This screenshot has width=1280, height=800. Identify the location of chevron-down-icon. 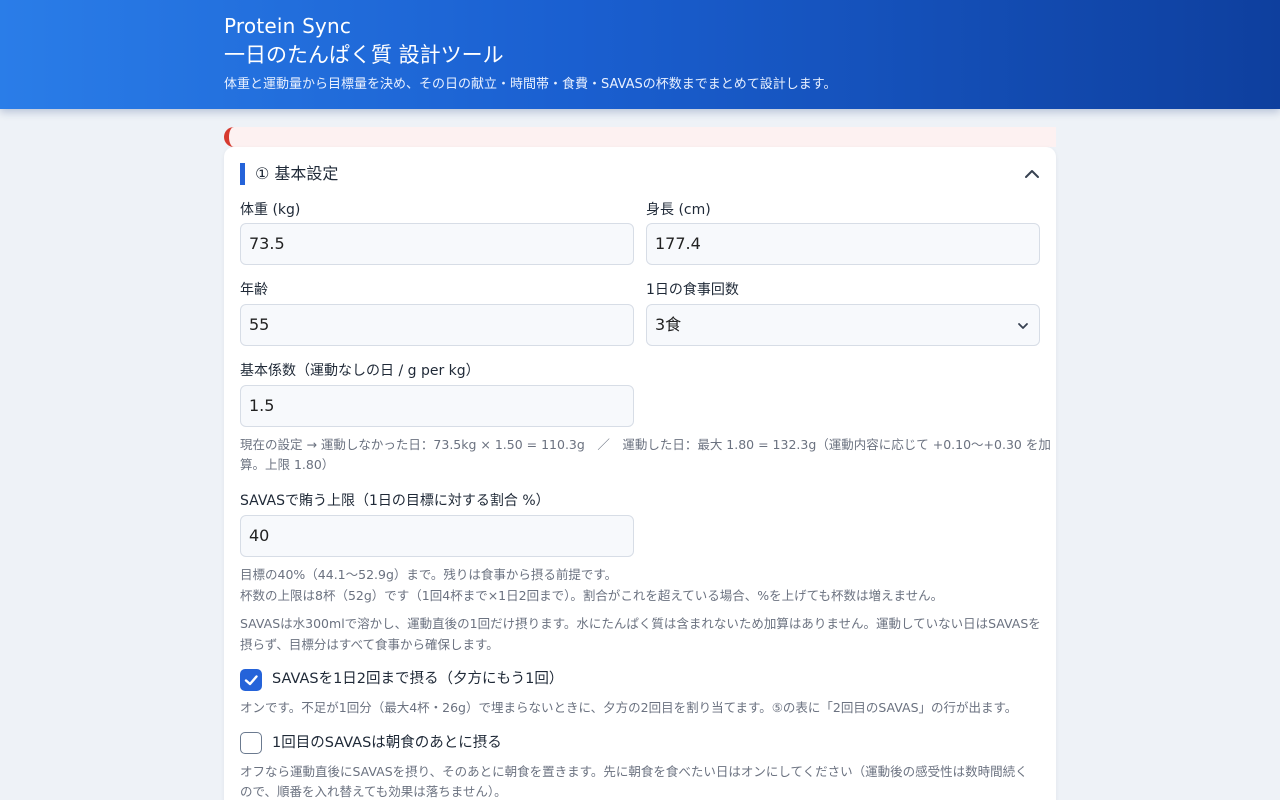
(1023, 326).